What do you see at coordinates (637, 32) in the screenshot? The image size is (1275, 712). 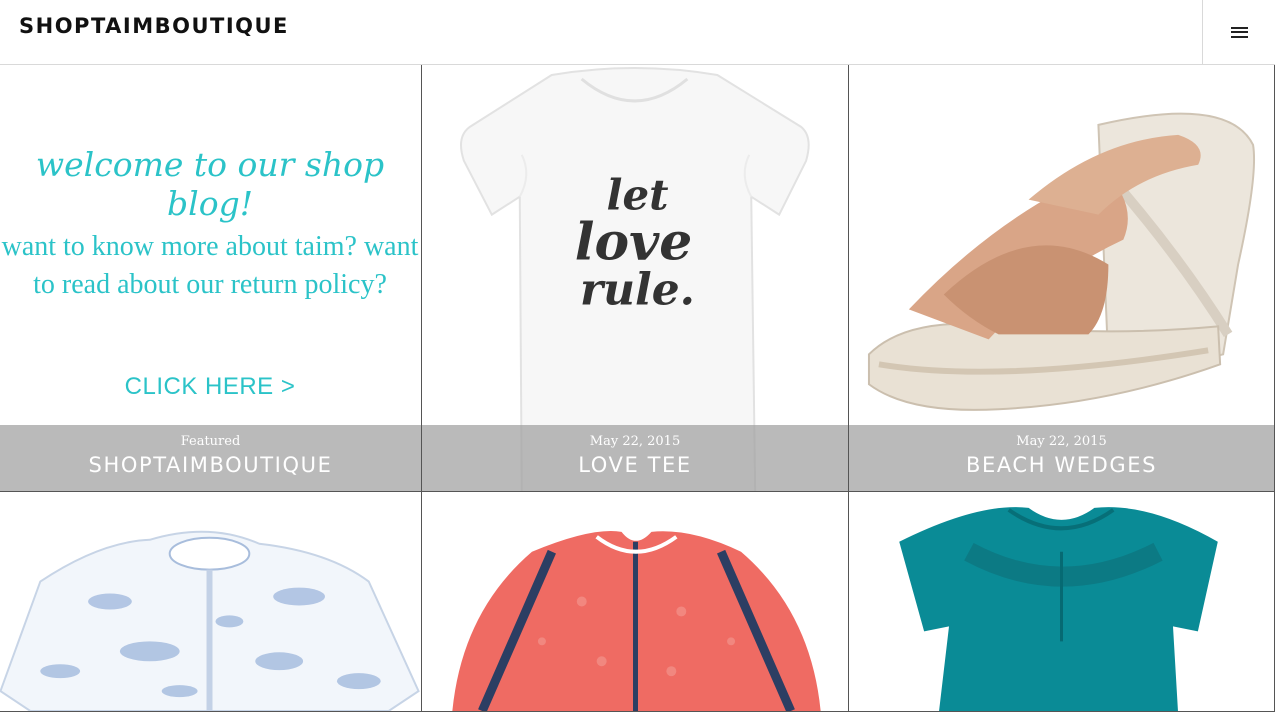 I see `site-header: SHOPTAIMBOUTIQUE` at bounding box center [637, 32].